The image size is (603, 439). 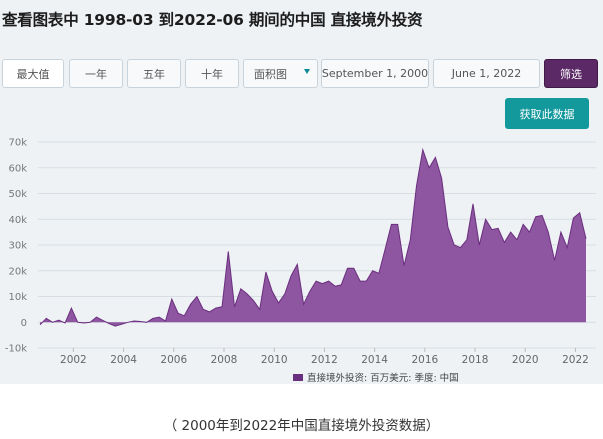 I want to click on legend: 直接境外投资: 百万美元: 季度: 中国, so click(x=376, y=378).